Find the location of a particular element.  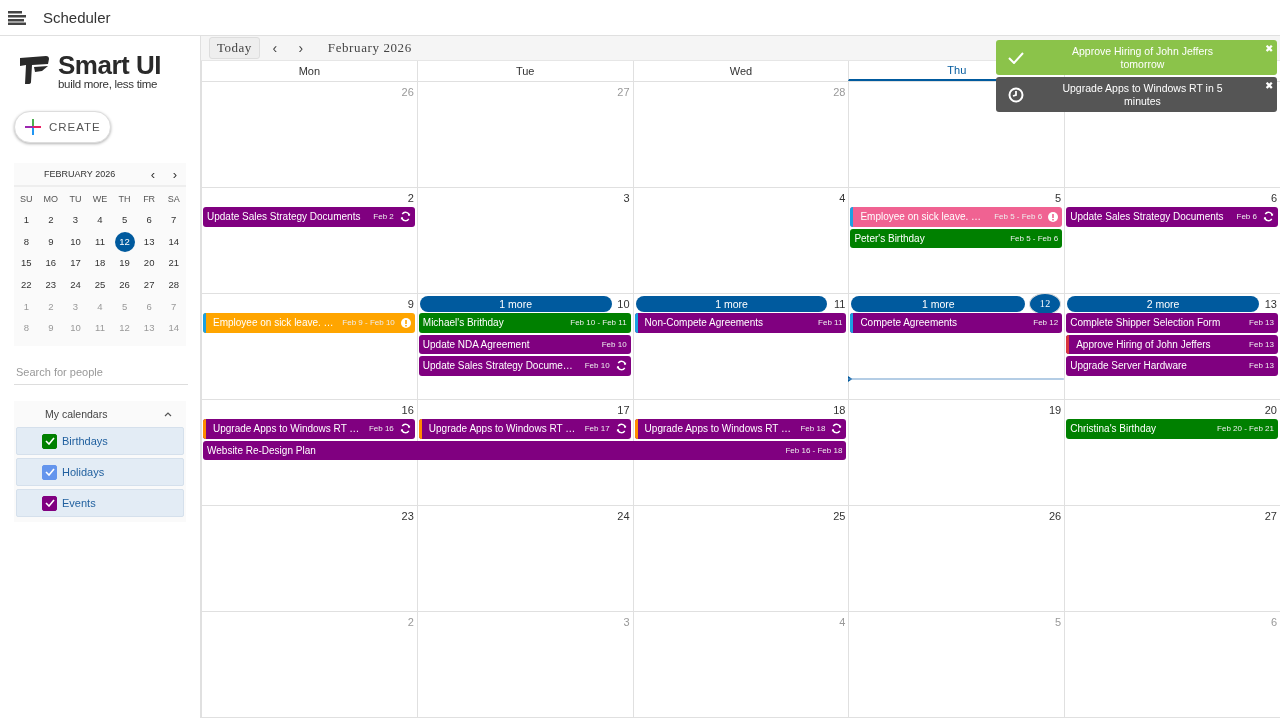

mini-calendar-day: 16 is located at coordinates (51, 264).